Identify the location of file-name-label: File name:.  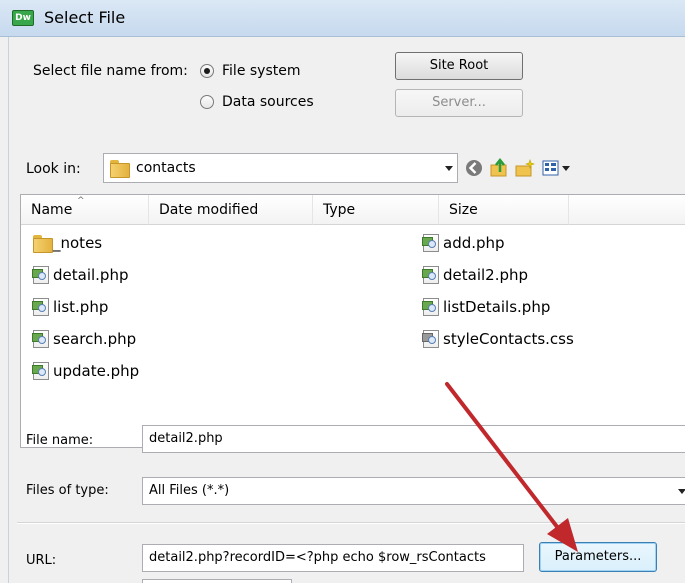
(60, 440).